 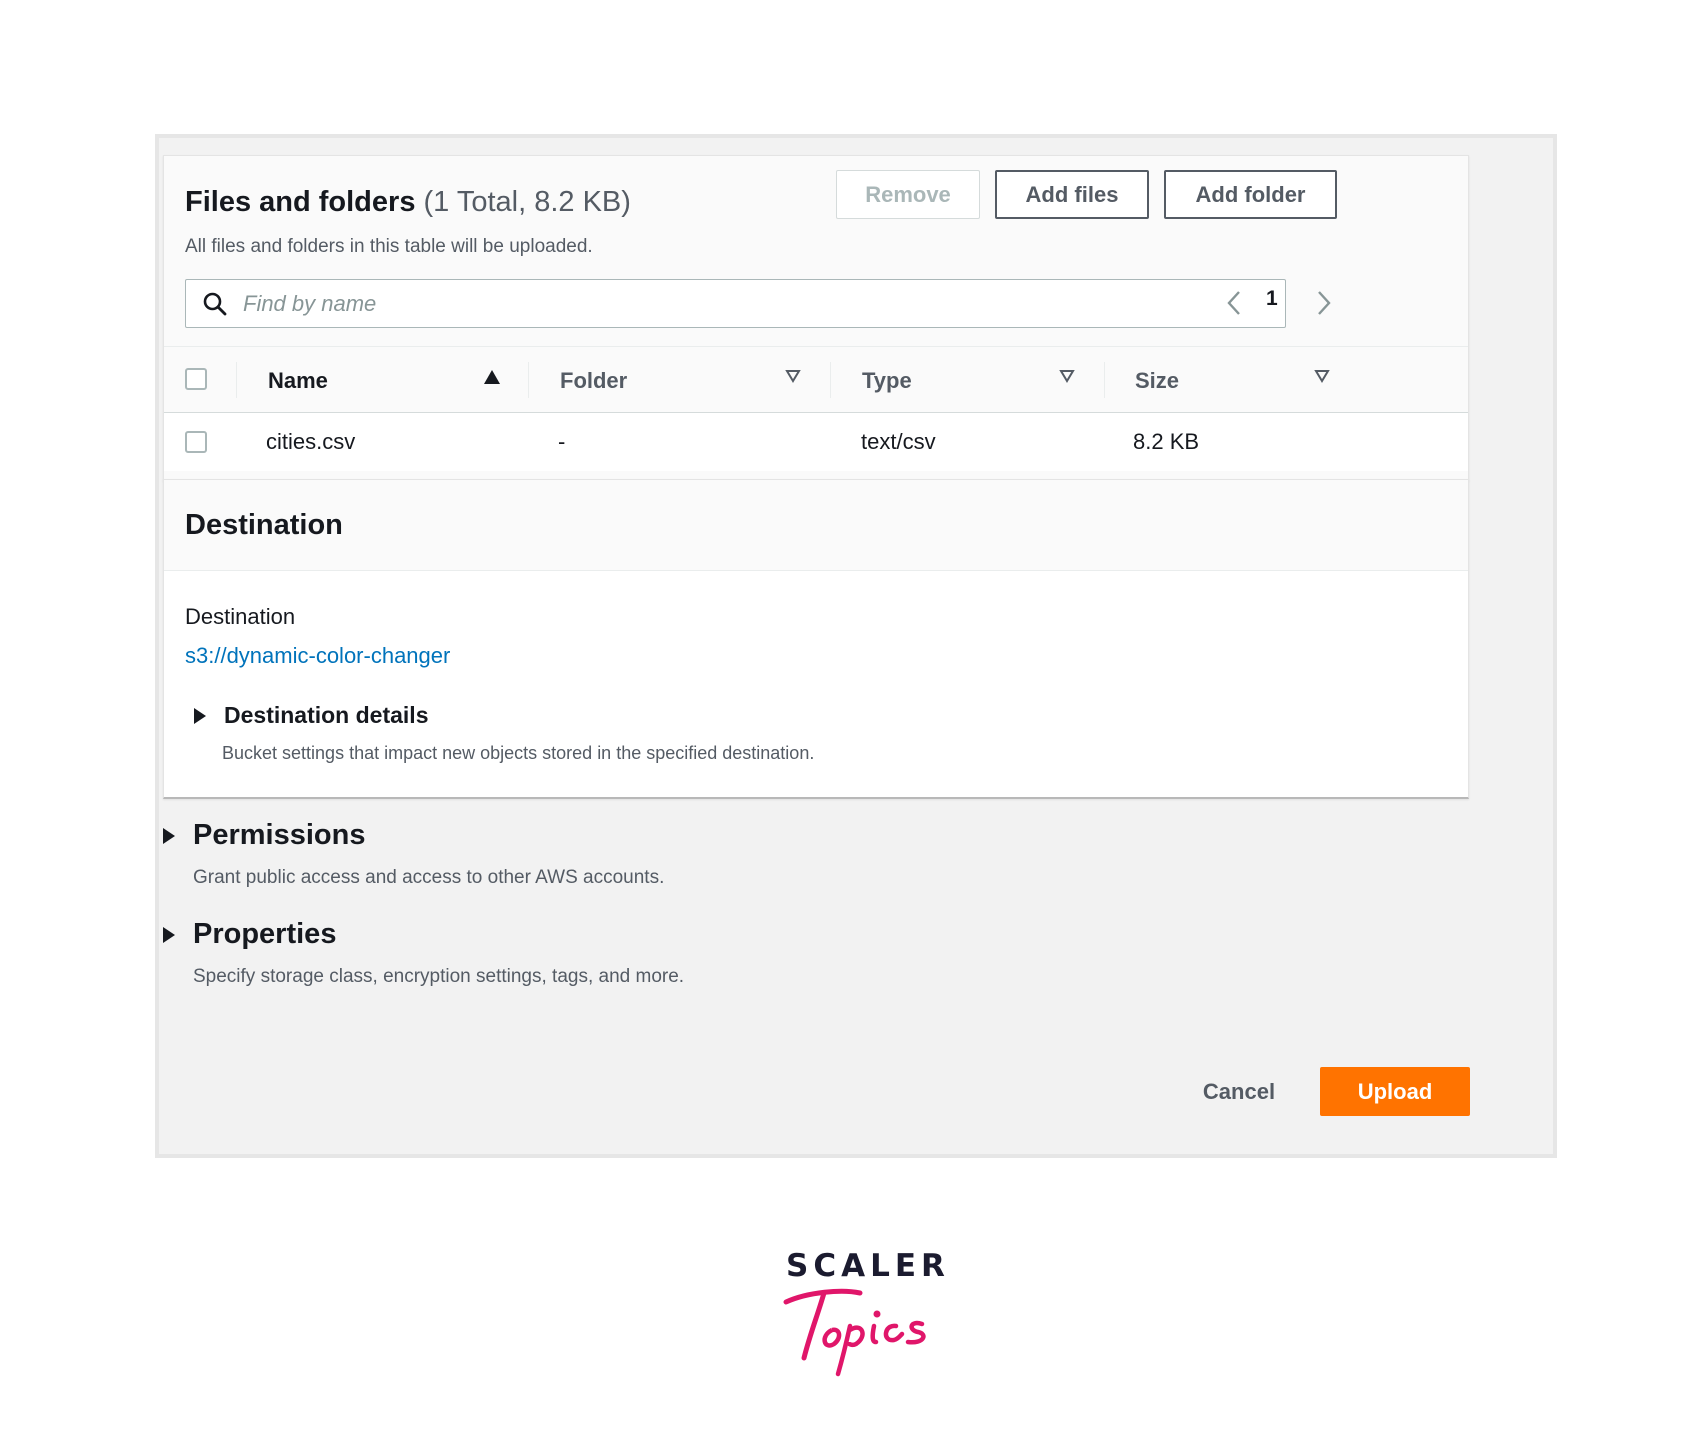 What do you see at coordinates (1250, 194) in the screenshot?
I see `add-folder-button: Add folder` at bounding box center [1250, 194].